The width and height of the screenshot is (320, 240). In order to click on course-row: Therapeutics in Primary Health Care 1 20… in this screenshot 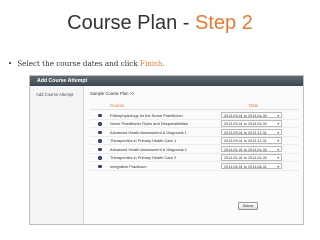, I will do `click(194, 141)`.